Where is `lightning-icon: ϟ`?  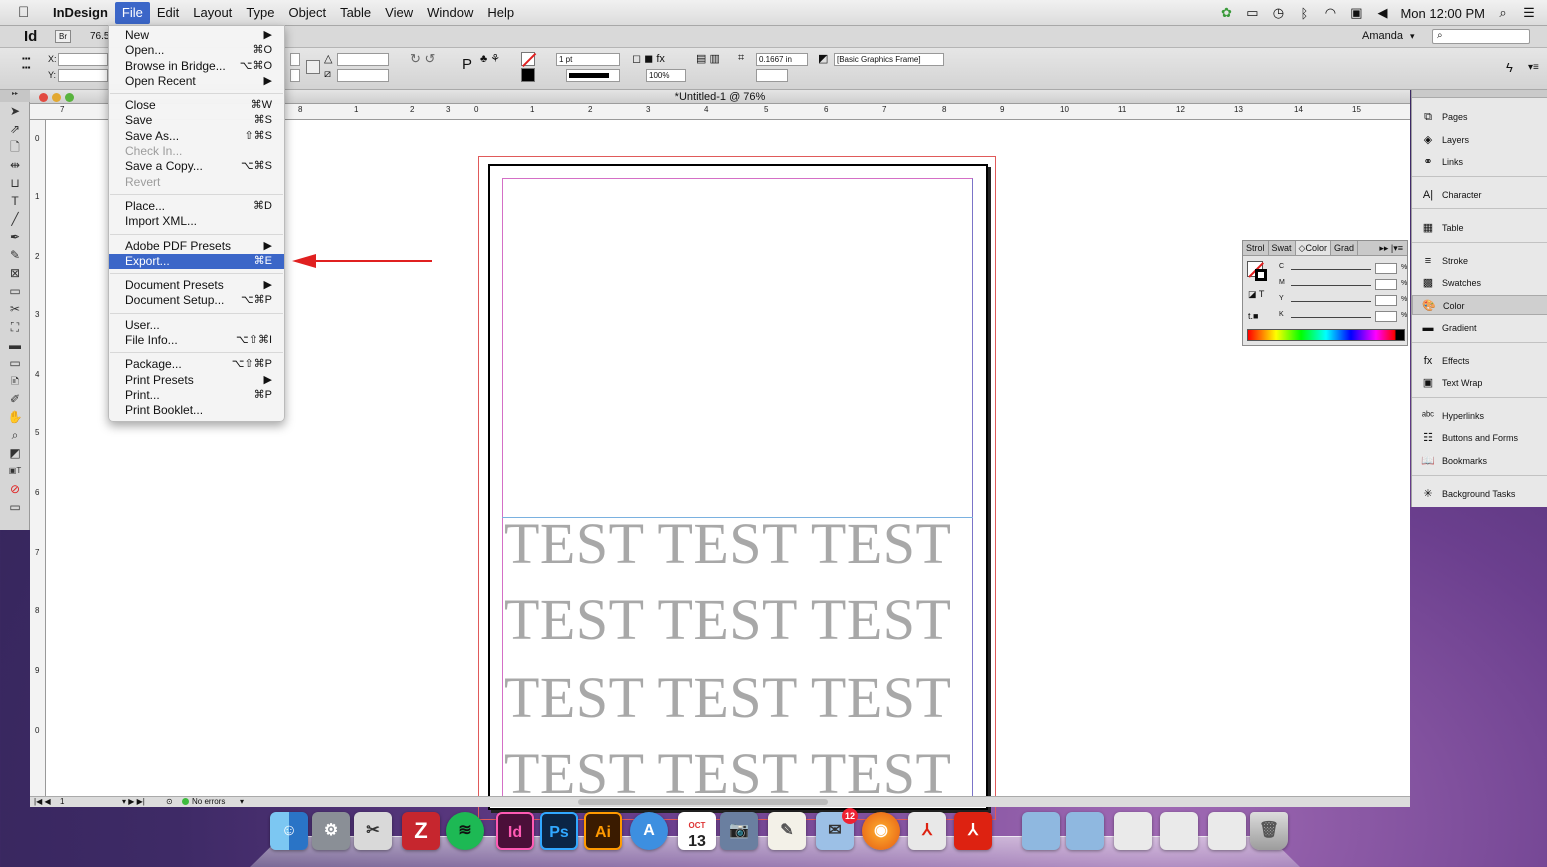 lightning-icon: ϟ is located at coordinates (1509, 67).